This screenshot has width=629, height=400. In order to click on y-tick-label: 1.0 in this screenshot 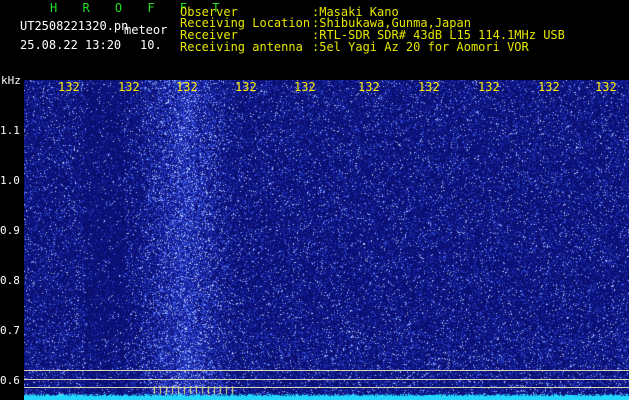, I will do `click(10, 180)`.